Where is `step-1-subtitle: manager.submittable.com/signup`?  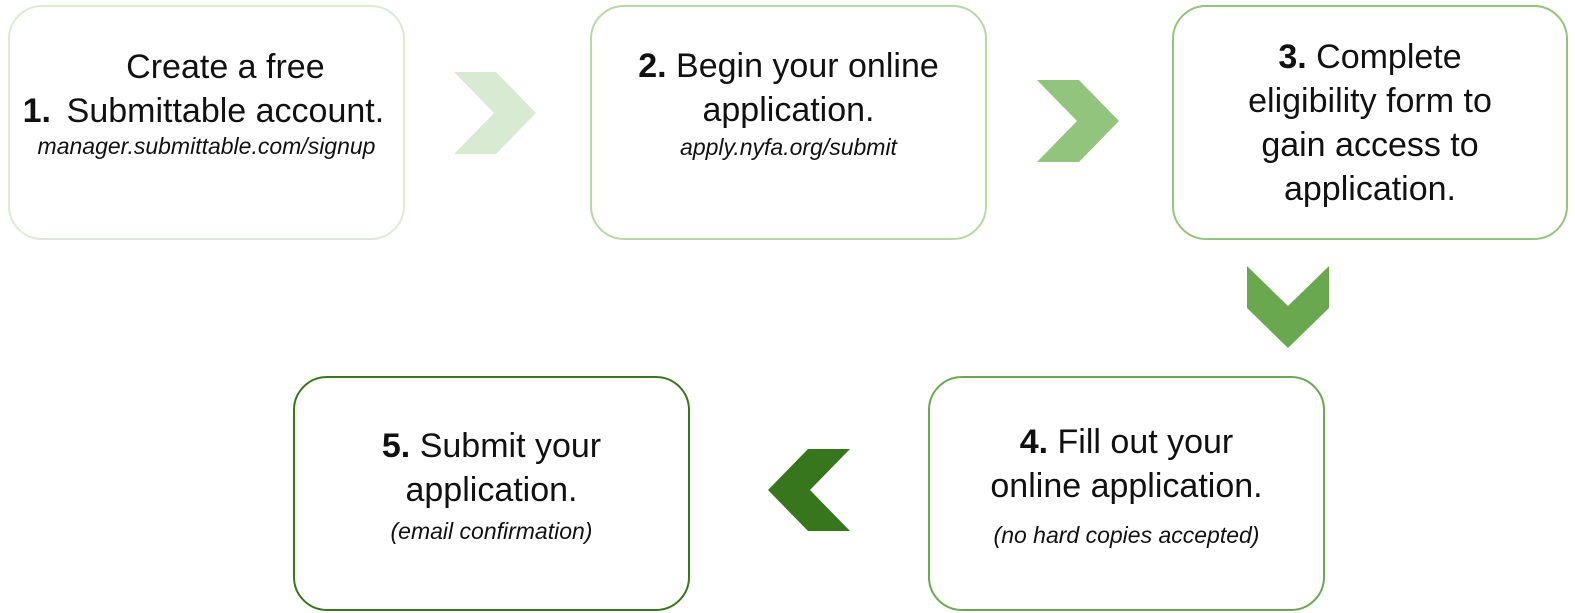
step-1-subtitle: manager.submittable.com/signup is located at coordinates (206, 145).